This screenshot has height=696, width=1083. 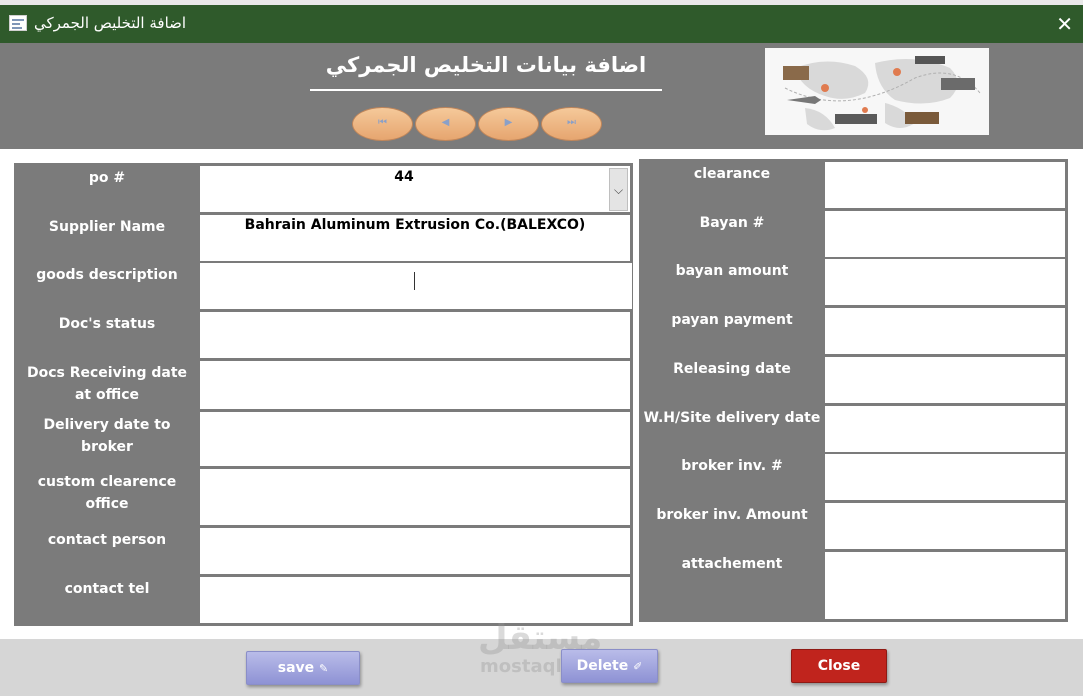 I want to click on window-title-bar: اضافة التخليص الجمركي ✕, so click(x=541, y=24).